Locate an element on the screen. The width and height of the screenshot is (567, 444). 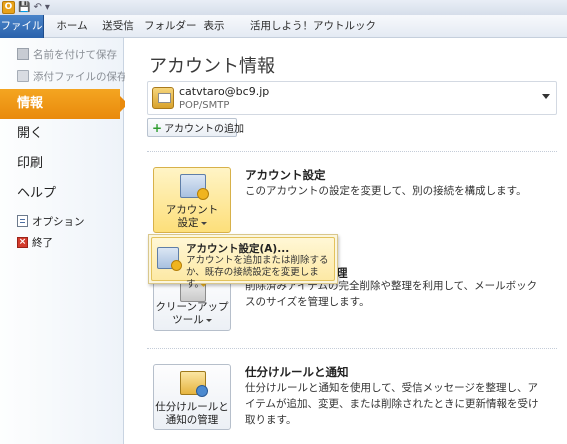
tab-addin: 活用しよう！アウトルック is located at coordinates (313, 26).